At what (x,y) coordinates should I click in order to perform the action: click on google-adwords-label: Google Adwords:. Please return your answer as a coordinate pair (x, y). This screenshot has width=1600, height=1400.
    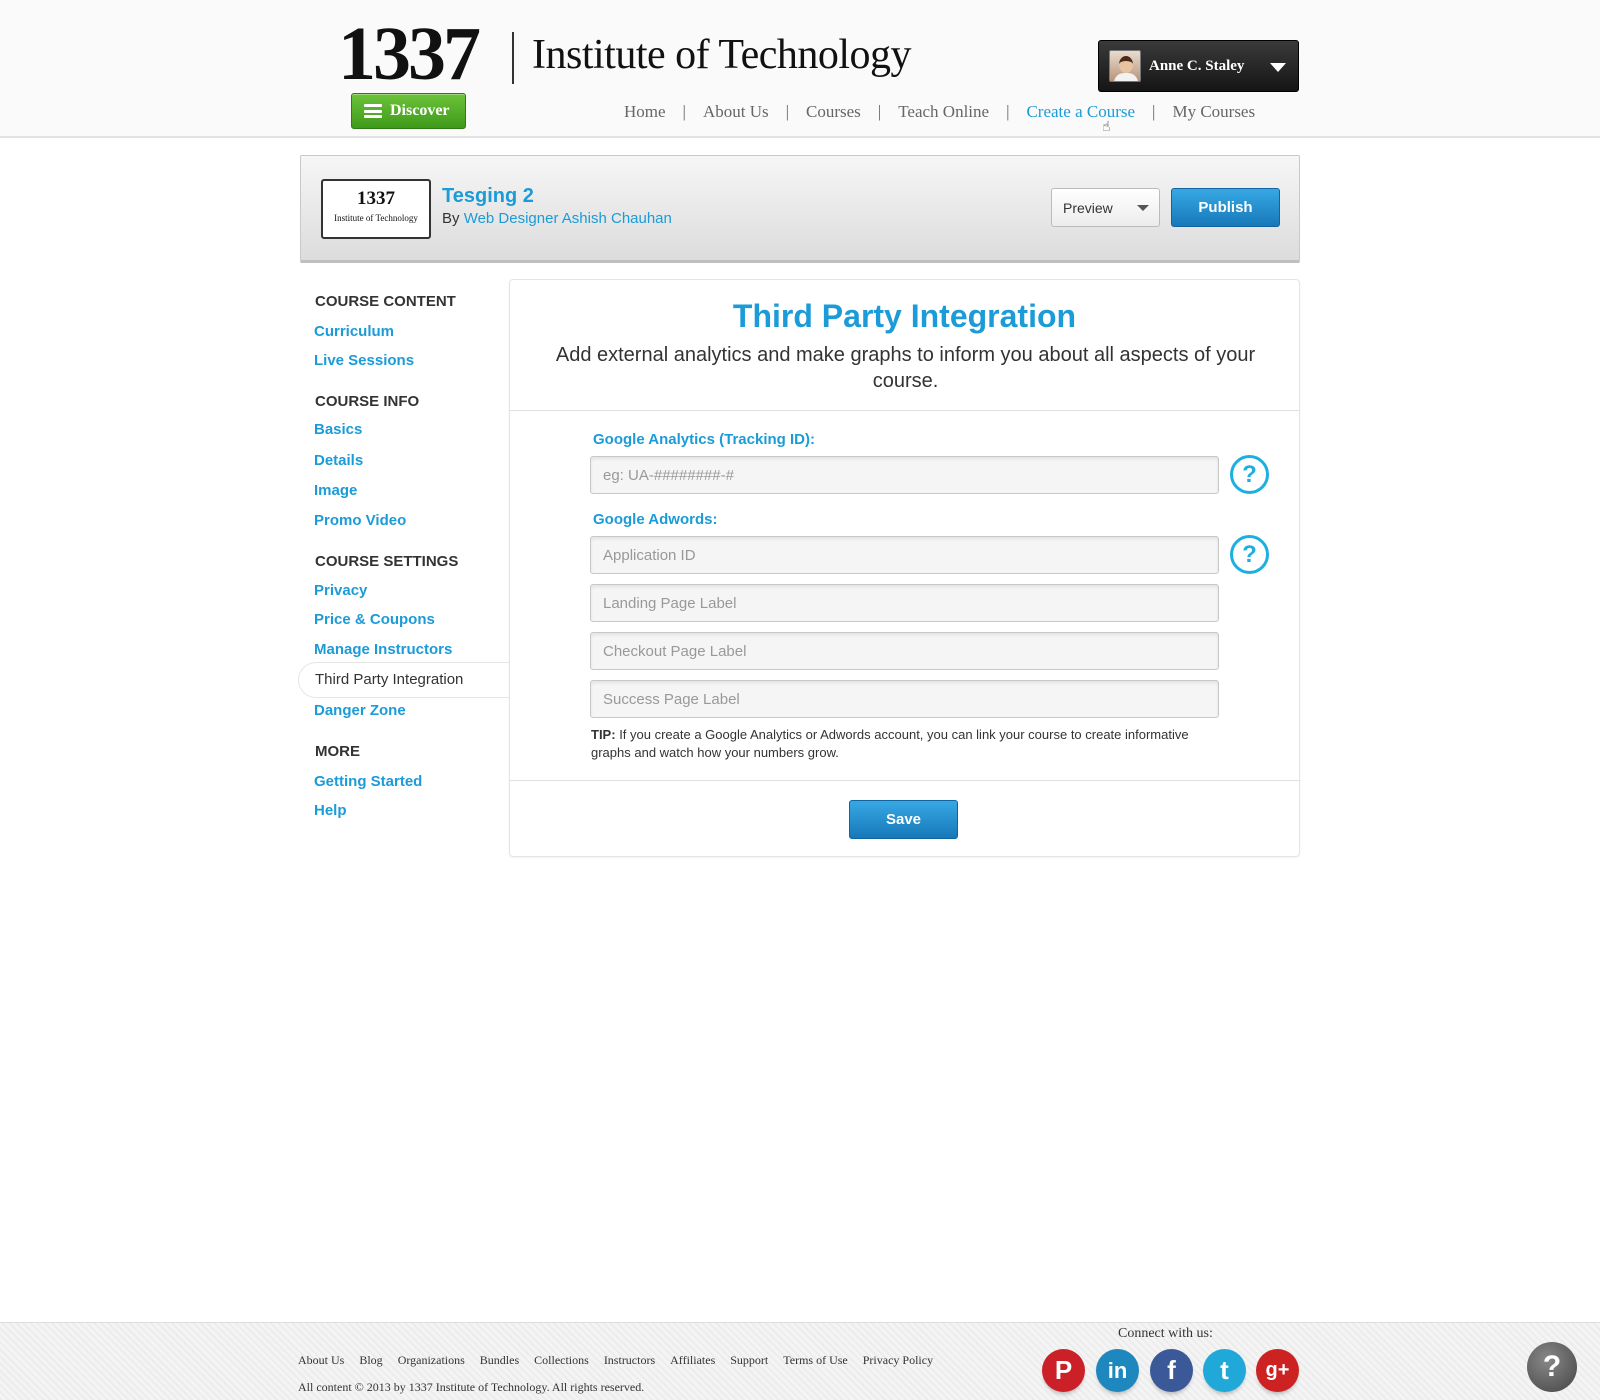
    Looking at the image, I should click on (655, 519).